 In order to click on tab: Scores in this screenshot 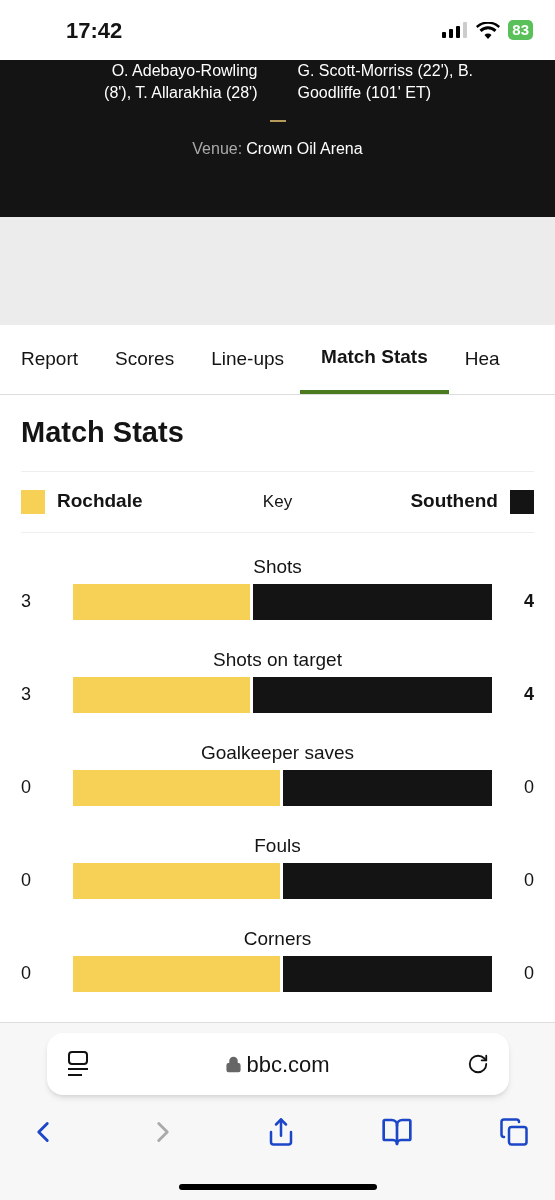, I will do `click(145, 359)`.